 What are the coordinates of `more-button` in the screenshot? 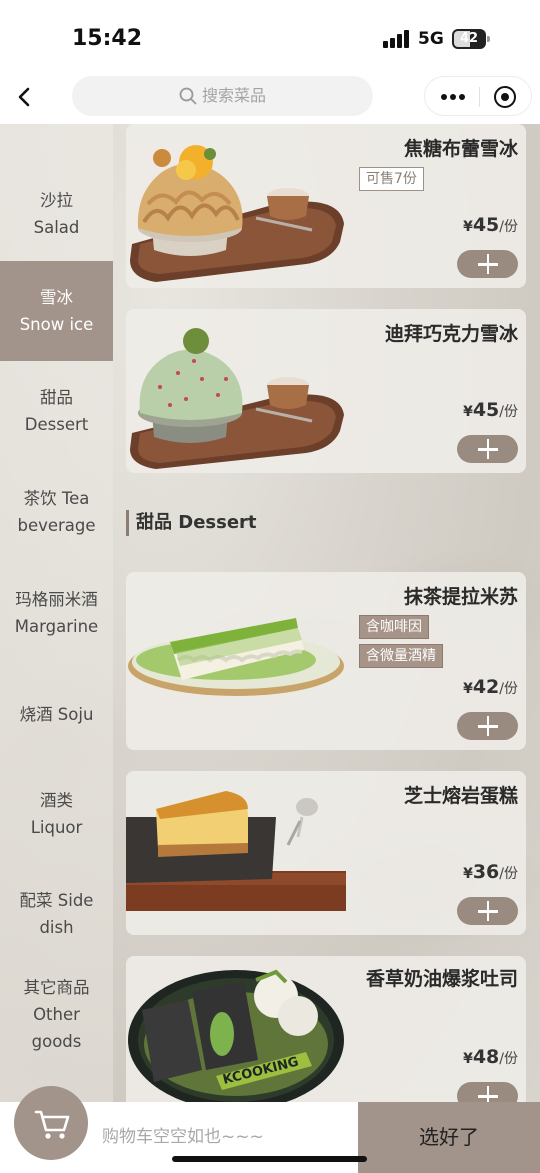 It's located at (453, 97).